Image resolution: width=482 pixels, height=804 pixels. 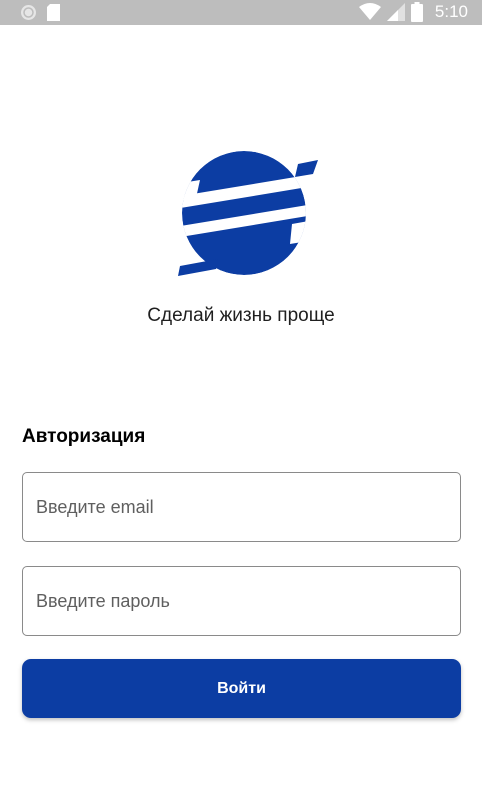 I want to click on sync-icon, so click(x=28, y=12).